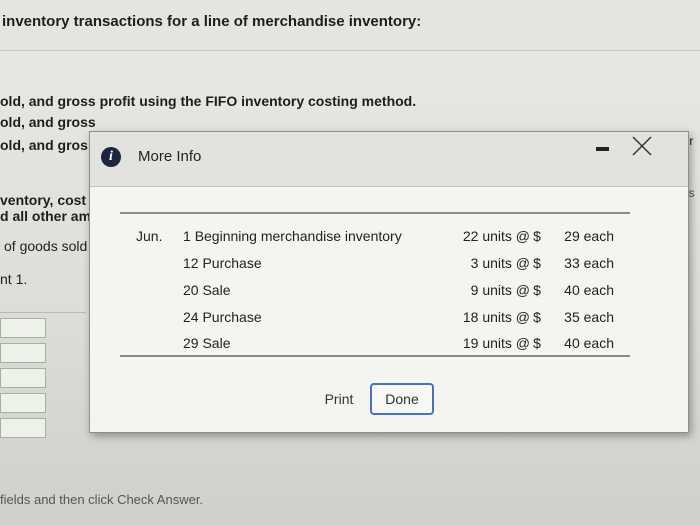  What do you see at coordinates (339, 399) in the screenshot?
I see `print-button: Print` at bounding box center [339, 399].